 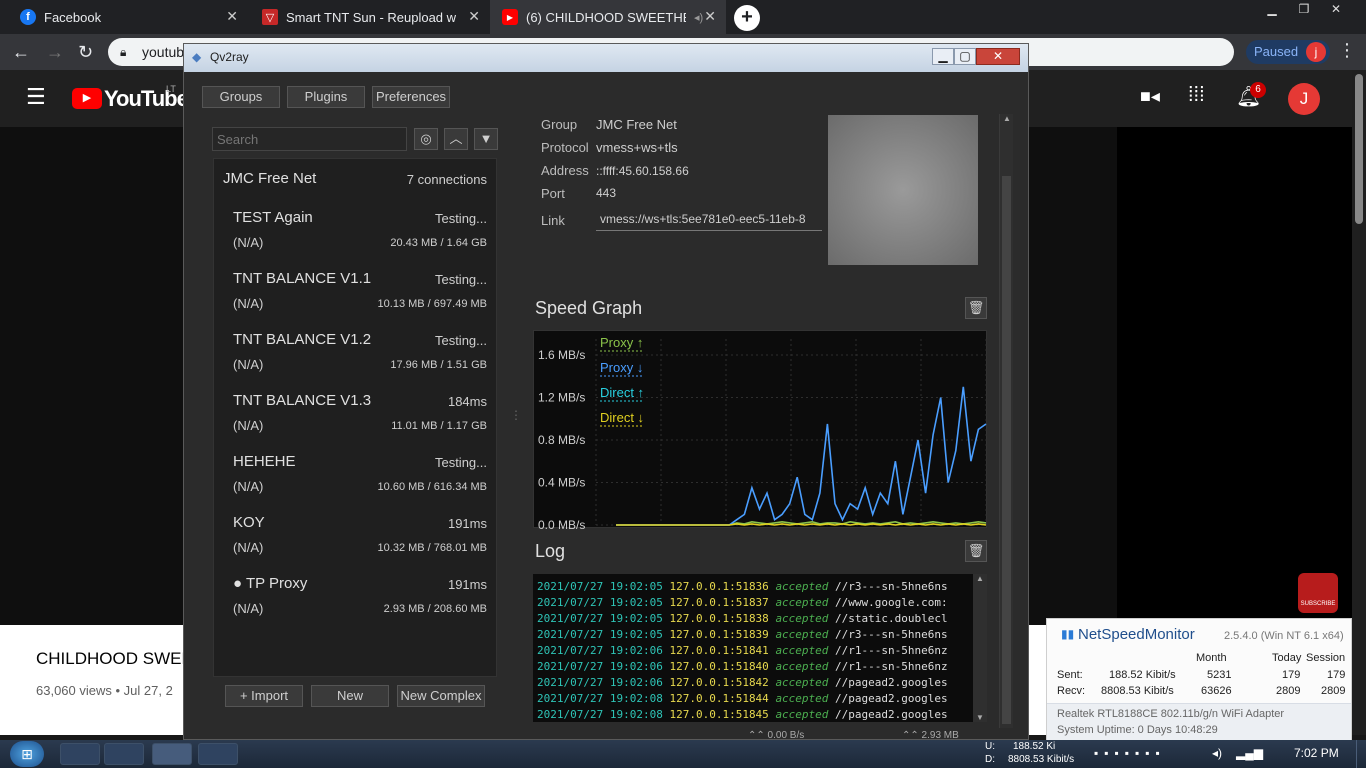 I want to click on preferences-button: Preferences, so click(x=411, y=97).